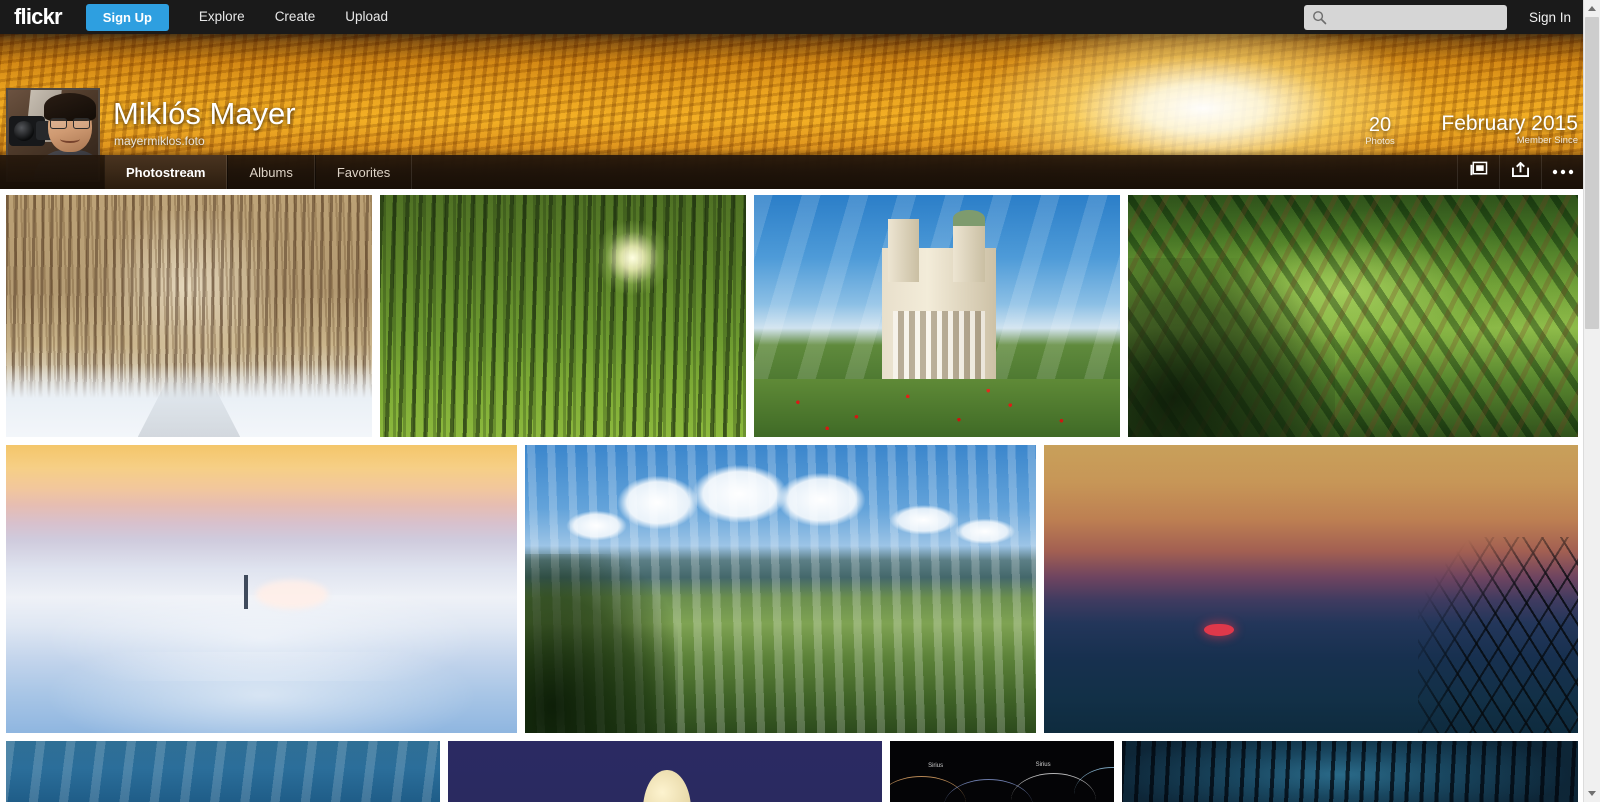 The height and width of the screenshot is (802, 1600). What do you see at coordinates (1592, 173) in the screenshot?
I see `scroll-thumb` at bounding box center [1592, 173].